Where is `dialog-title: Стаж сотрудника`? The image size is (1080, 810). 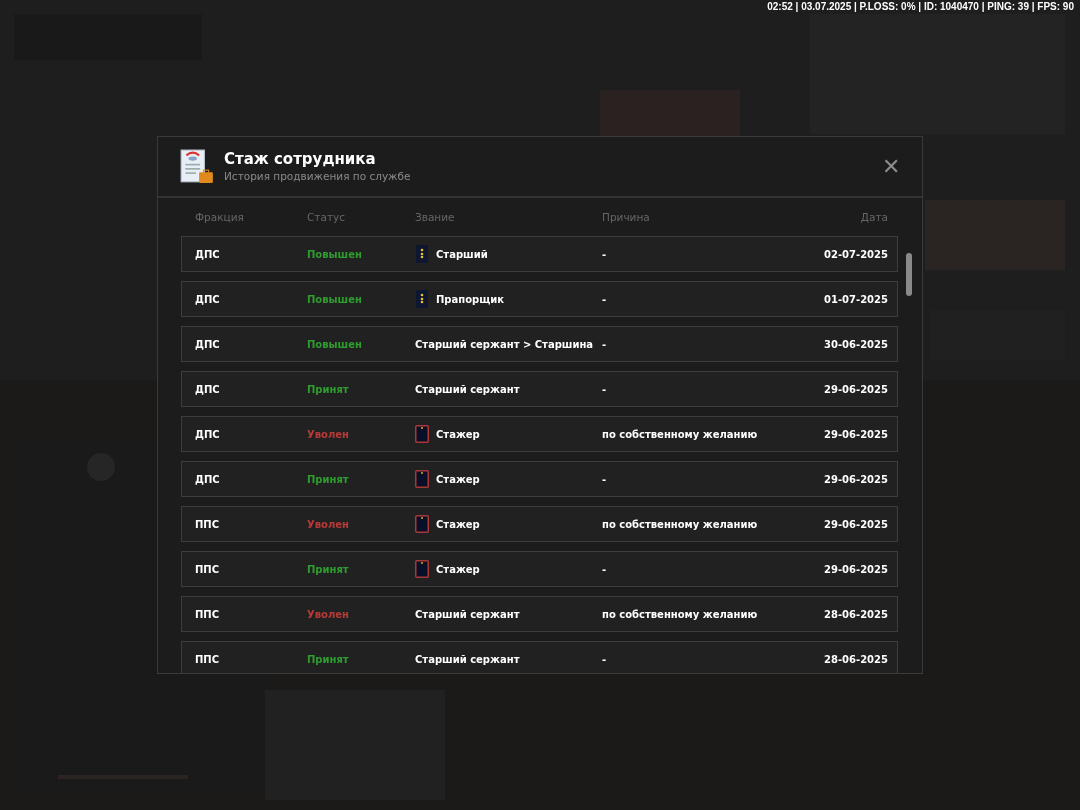
dialog-title: Стаж сотрудника is located at coordinates (300, 159).